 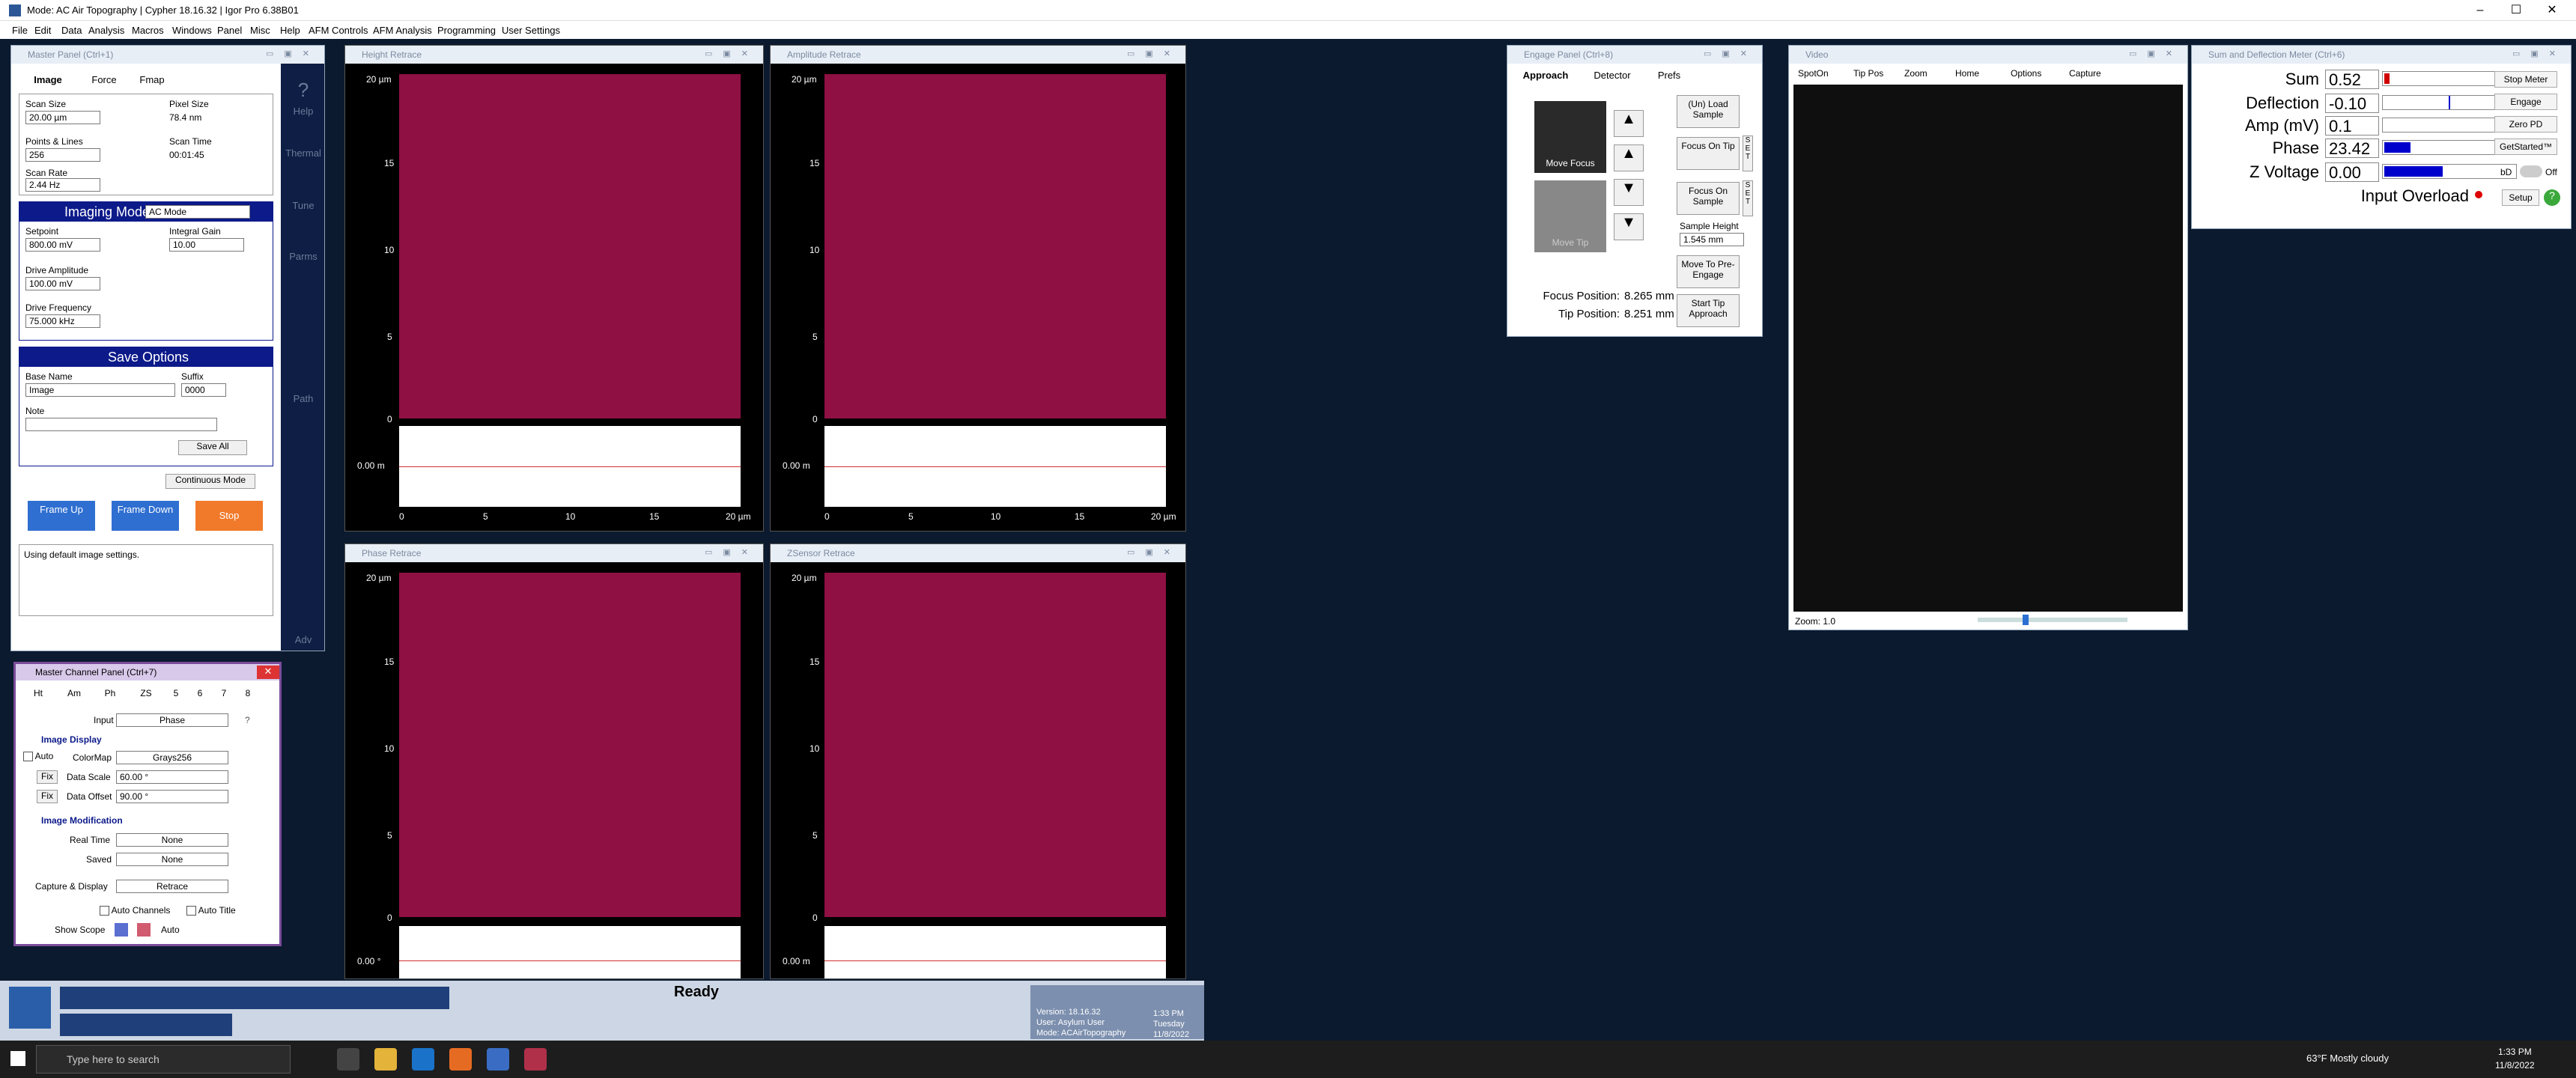 I want to click on zoom-slider, so click(x=2052, y=620).